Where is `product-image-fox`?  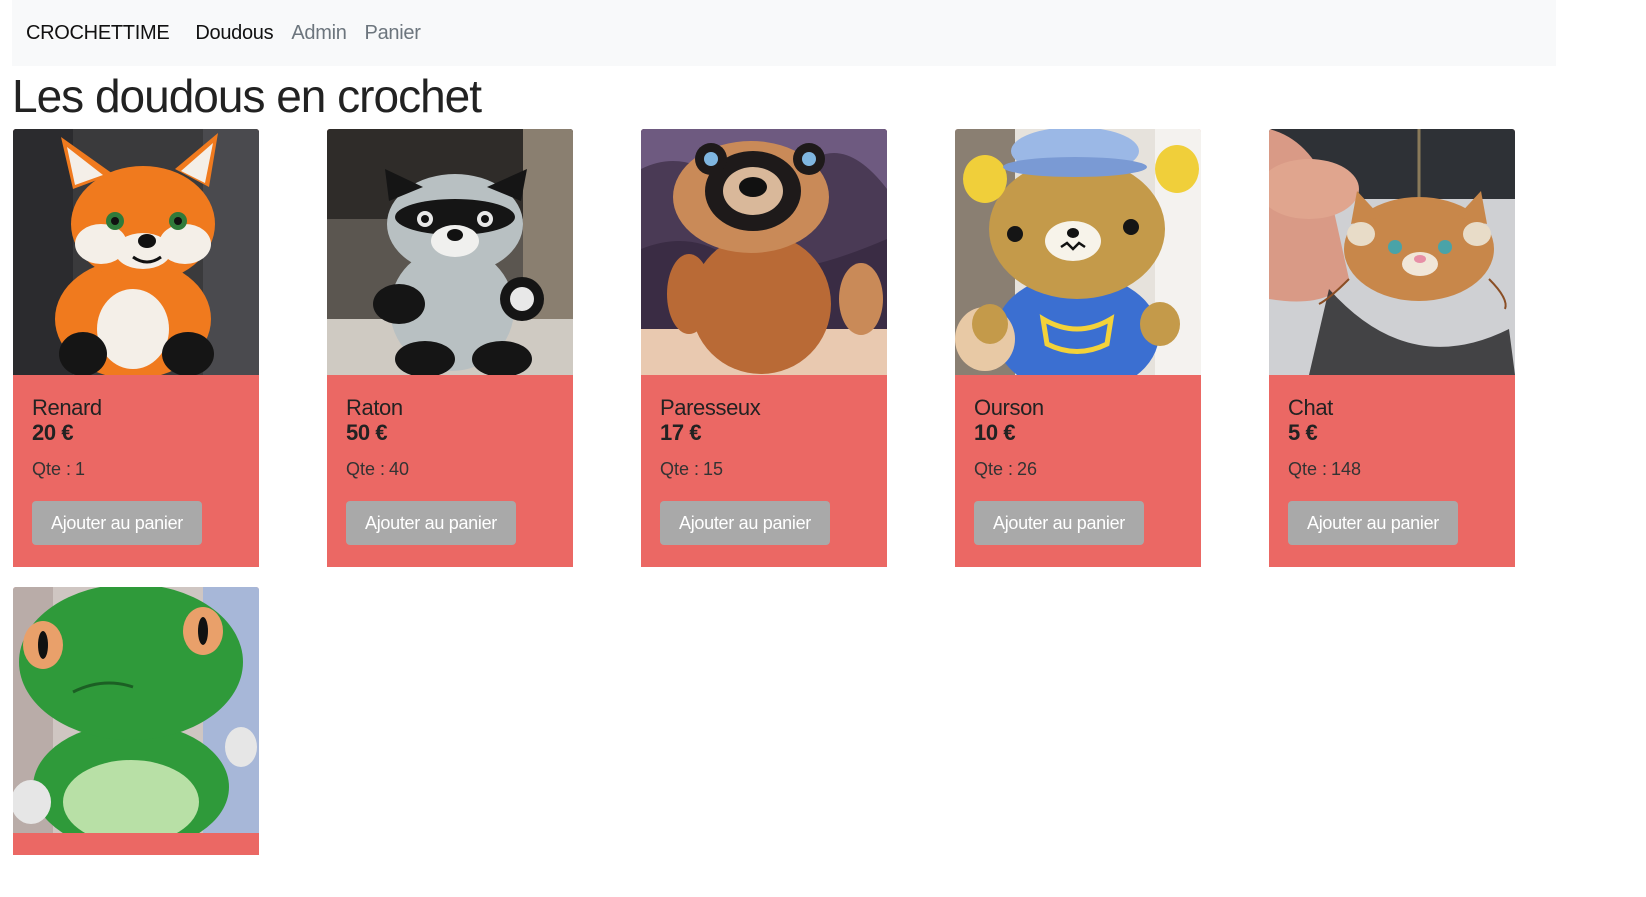 product-image-fox is located at coordinates (136, 252).